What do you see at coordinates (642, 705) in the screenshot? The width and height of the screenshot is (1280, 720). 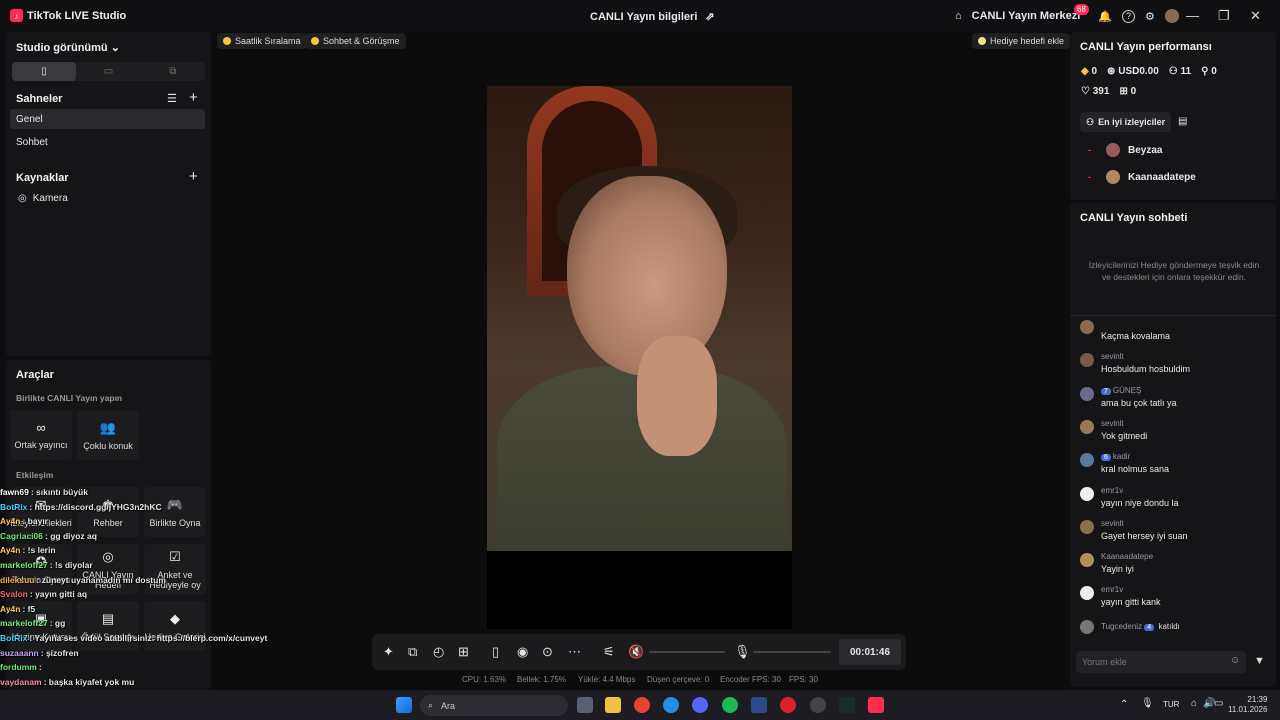 I see `chrome-icon` at bounding box center [642, 705].